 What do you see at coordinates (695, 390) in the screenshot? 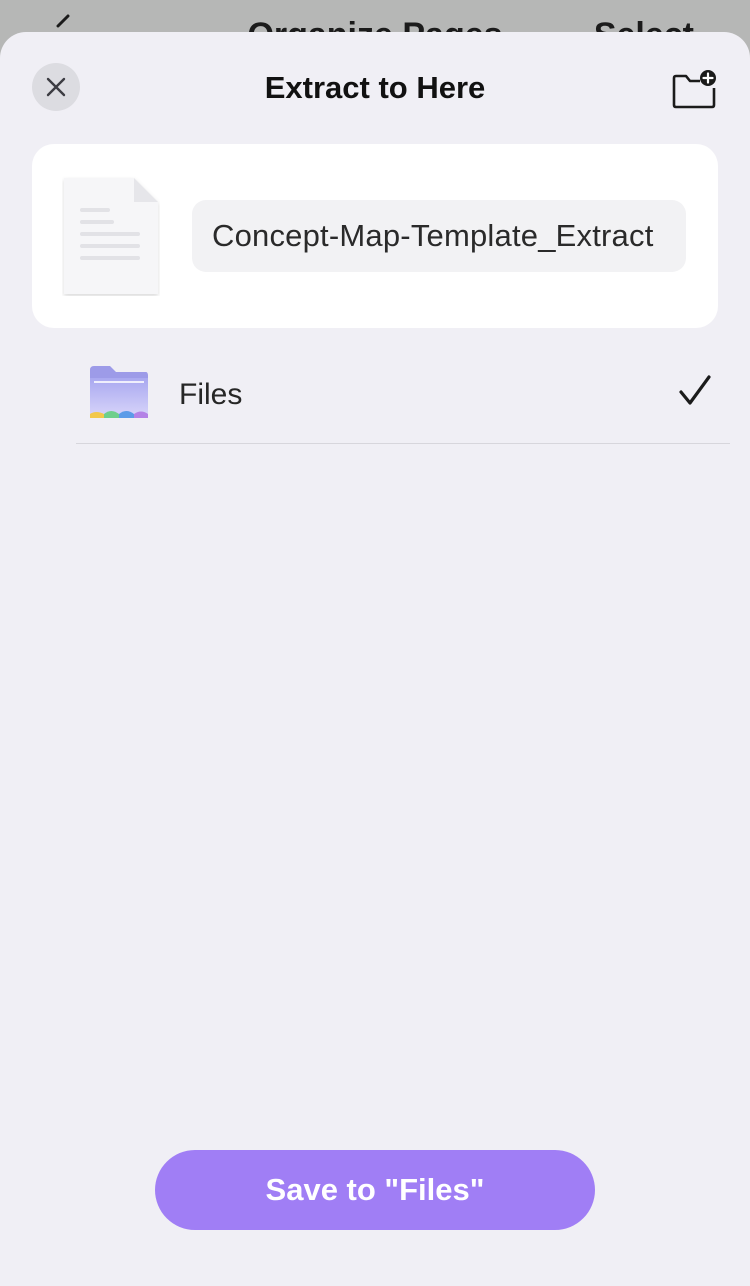
I see `checkmark-icon` at bounding box center [695, 390].